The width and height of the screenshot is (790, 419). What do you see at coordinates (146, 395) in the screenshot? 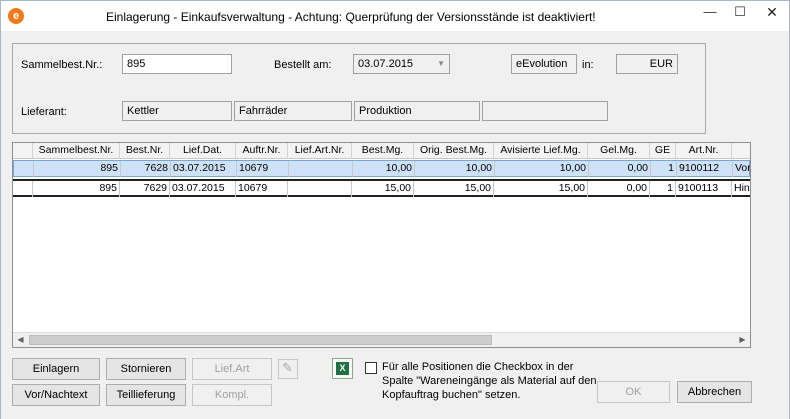
I see `teillieferung-button: Teillieferung` at bounding box center [146, 395].